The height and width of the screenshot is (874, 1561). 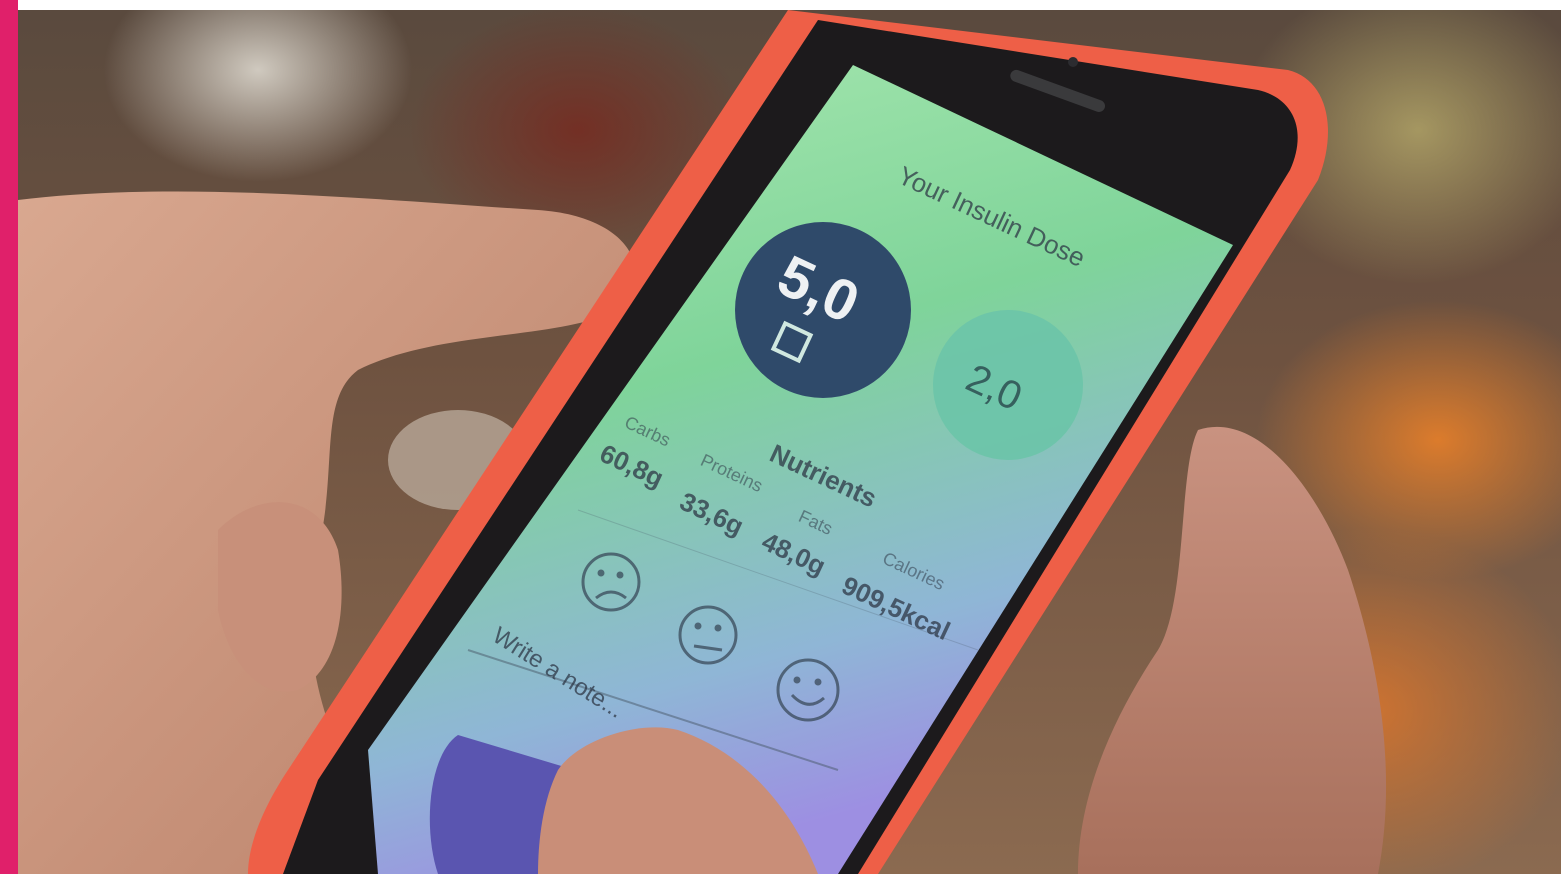 I want to click on main-dose-circle, so click(x=823, y=310).